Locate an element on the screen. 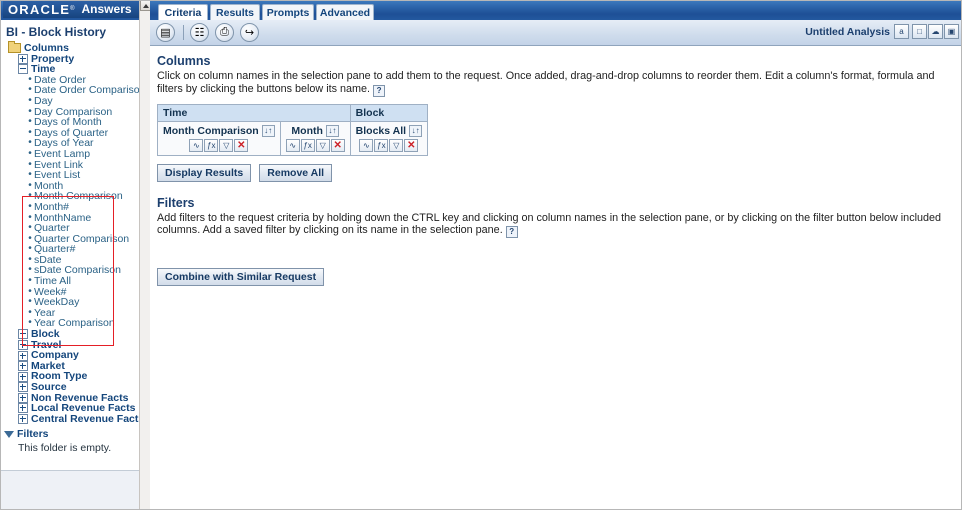 The height and width of the screenshot is (510, 962). display-results-icon: ▤ is located at coordinates (165, 32).